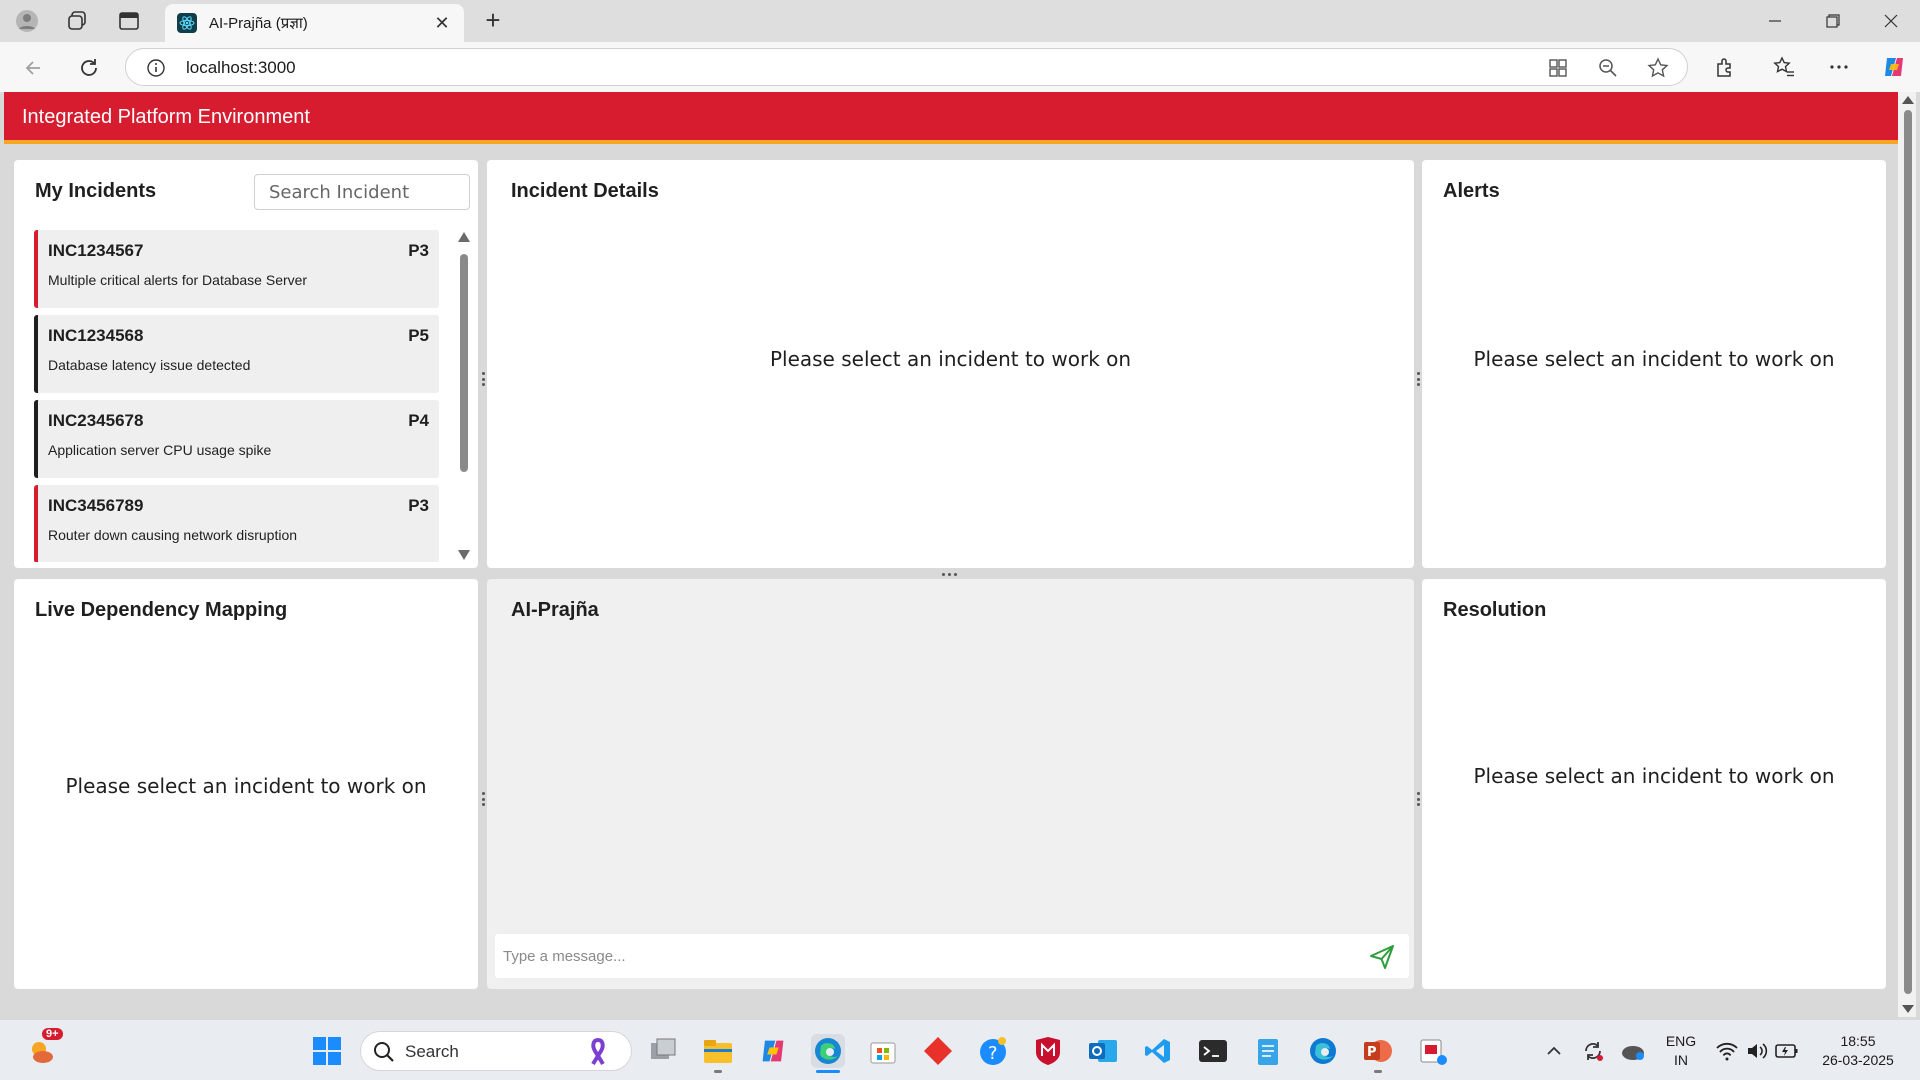 This screenshot has width=1920, height=1080. I want to click on resize-handle-horizontal, so click(949, 574).